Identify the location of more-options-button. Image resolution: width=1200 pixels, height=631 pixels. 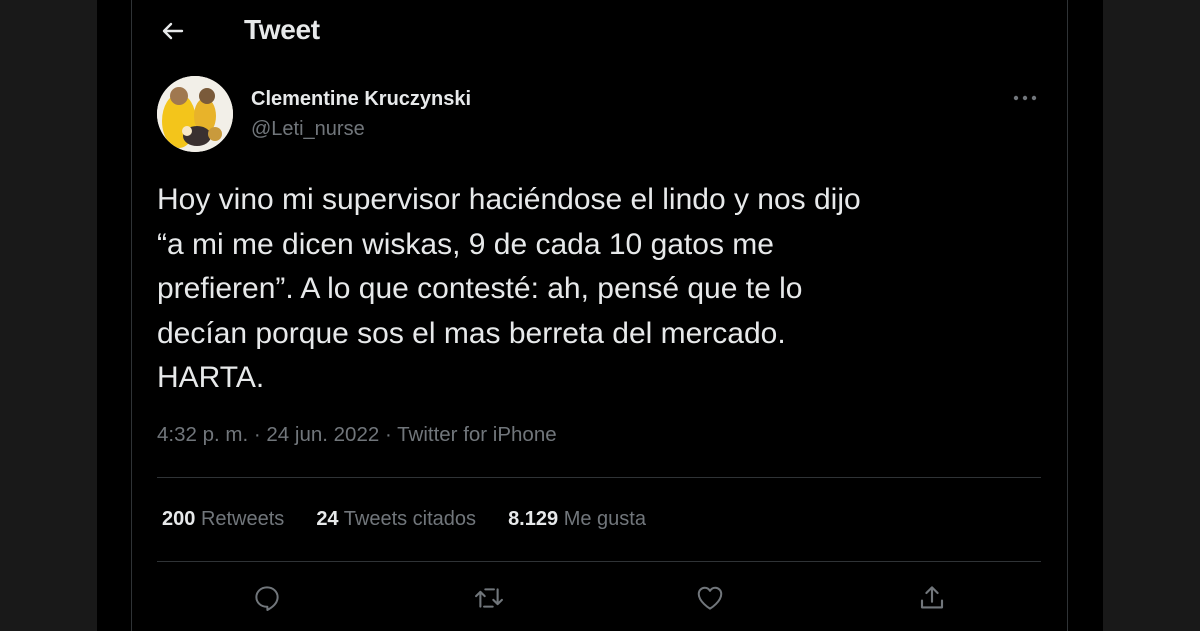
(1025, 98).